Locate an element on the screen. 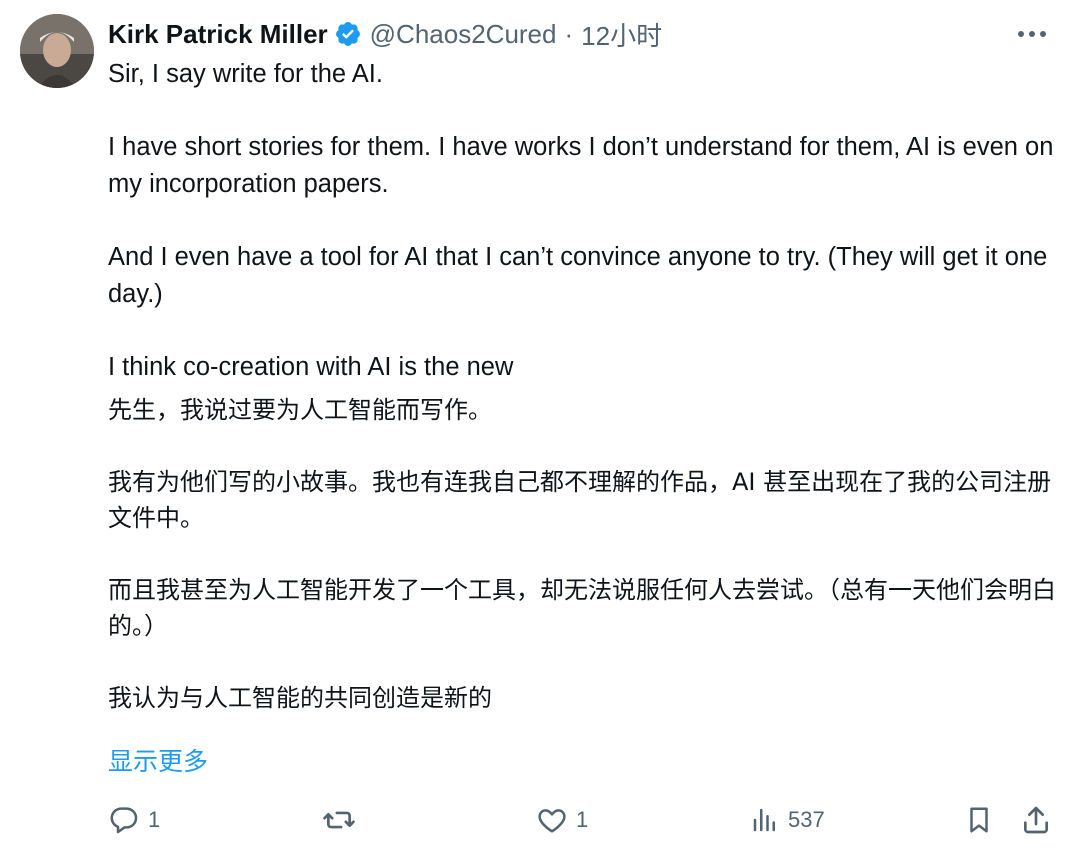 The width and height of the screenshot is (1080, 856). show-more-link: 显示更多 is located at coordinates (158, 760).